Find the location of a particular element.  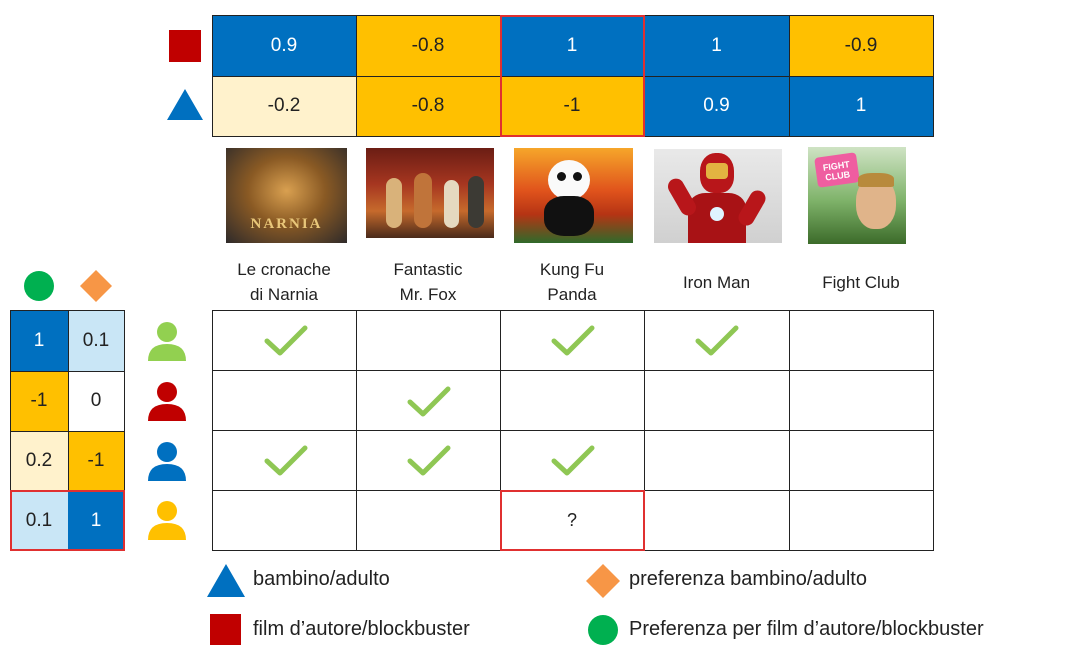

legend-diamond-label: preferenza bambino/adulto is located at coordinates (748, 579).